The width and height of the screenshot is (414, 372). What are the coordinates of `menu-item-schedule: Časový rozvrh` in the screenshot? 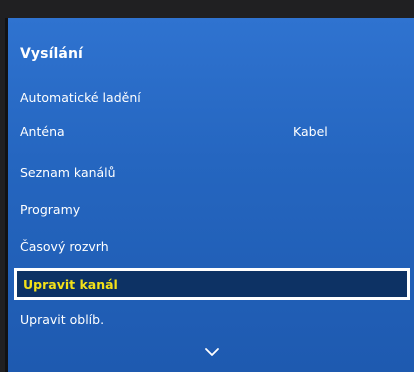 It's located at (211, 247).